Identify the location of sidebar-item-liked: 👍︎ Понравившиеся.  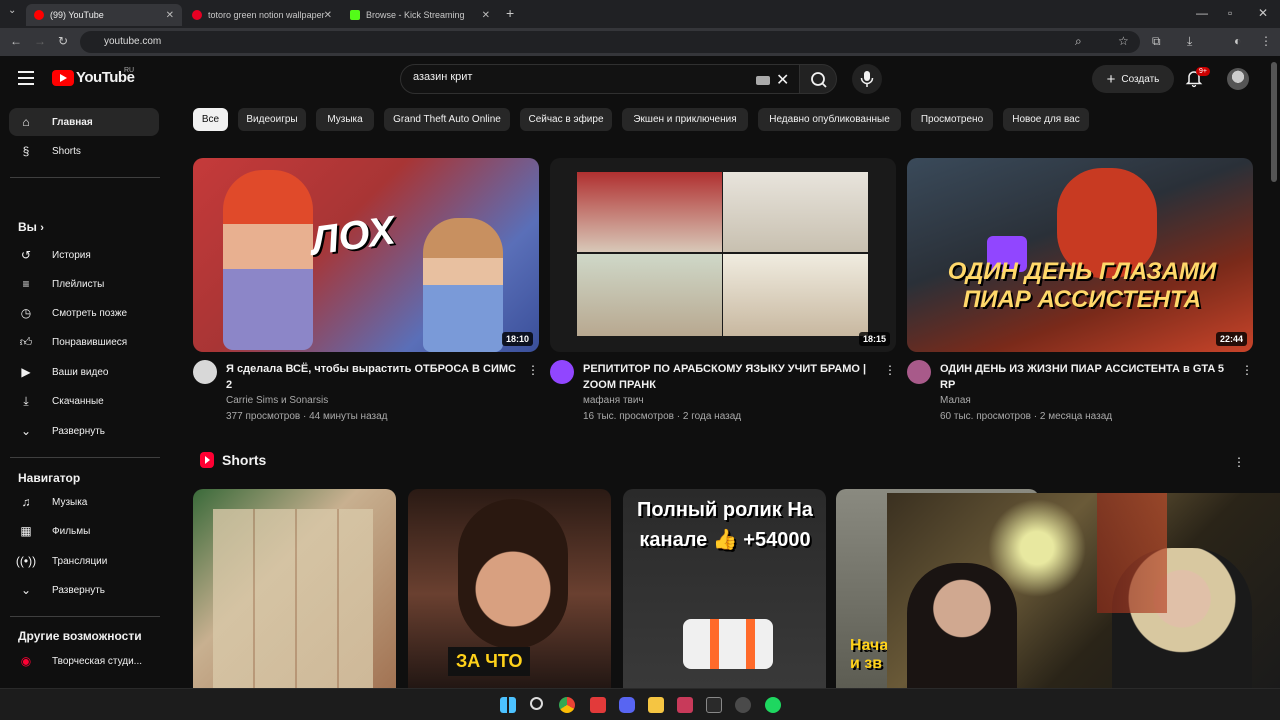
(84, 342).